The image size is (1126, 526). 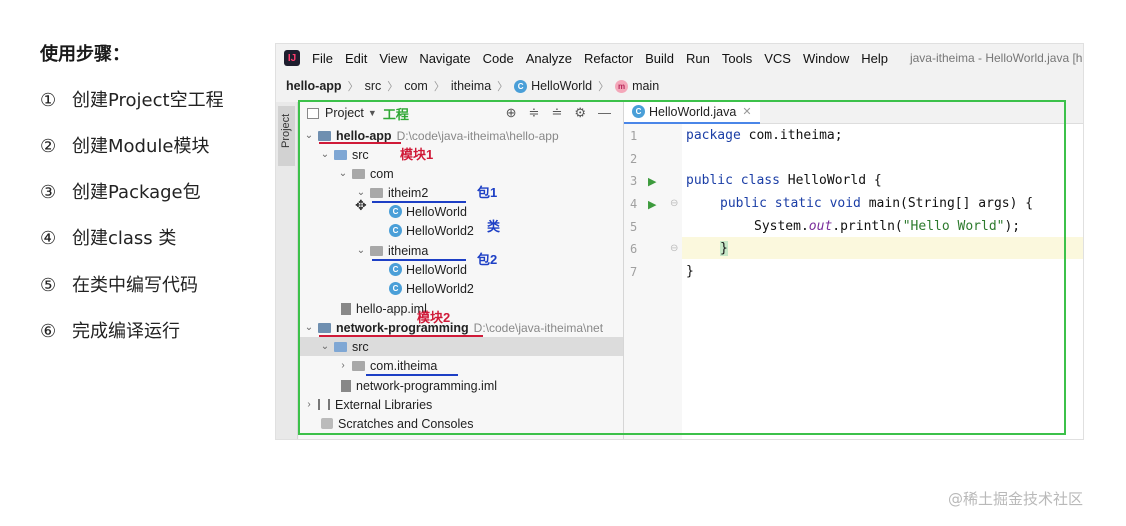 I want to click on tree-item-iml: hello-app.iml, so click(x=461, y=308).